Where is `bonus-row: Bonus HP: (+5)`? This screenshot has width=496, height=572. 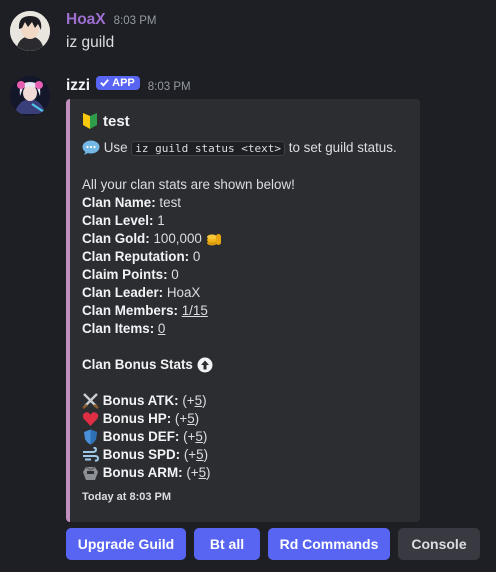
bonus-row: Bonus HP: (+5) is located at coordinates (247, 419).